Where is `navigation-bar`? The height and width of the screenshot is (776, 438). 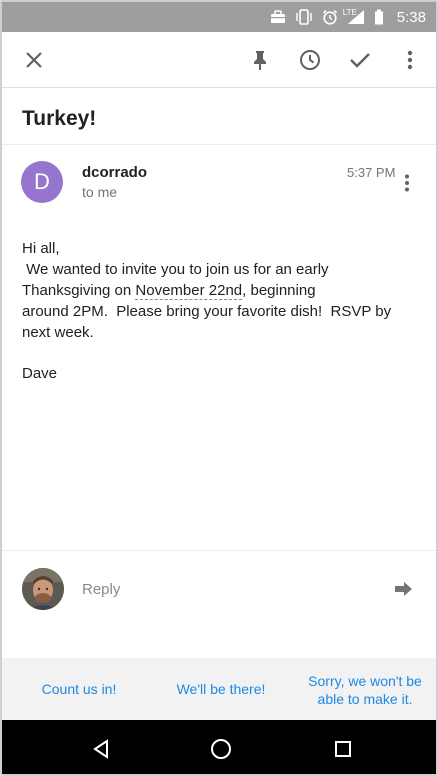 navigation-bar is located at coordinates (219, 747).